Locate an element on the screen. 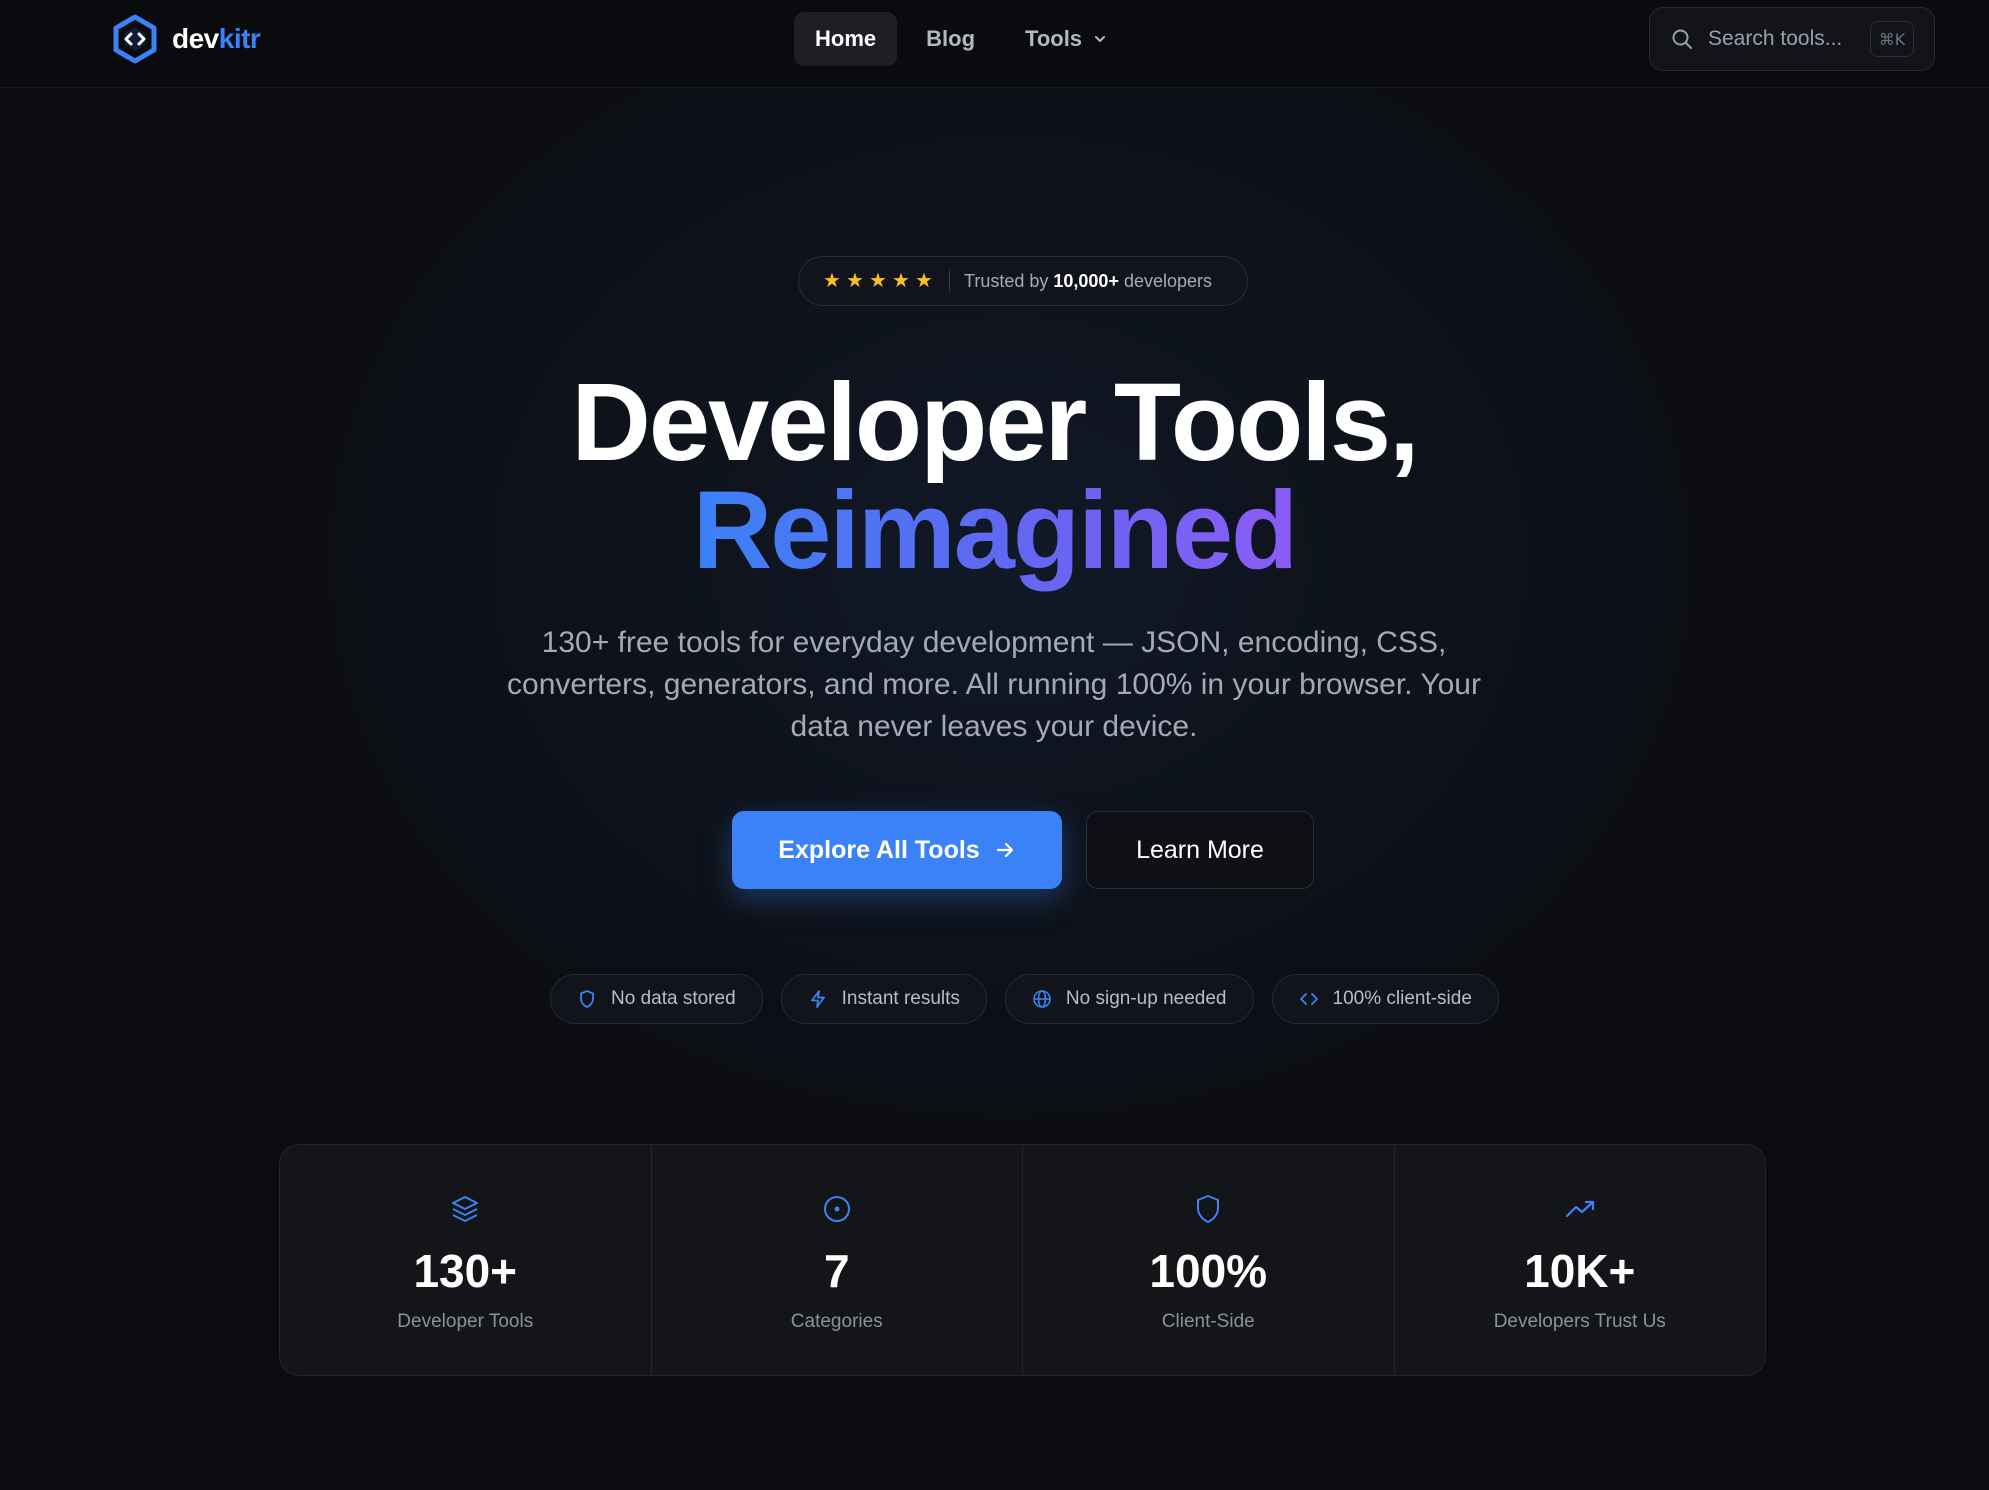 This screenshot has height=1490, width=1989. search-shortcut-kbd: ⌘K is located at coordinates (1892, 39).